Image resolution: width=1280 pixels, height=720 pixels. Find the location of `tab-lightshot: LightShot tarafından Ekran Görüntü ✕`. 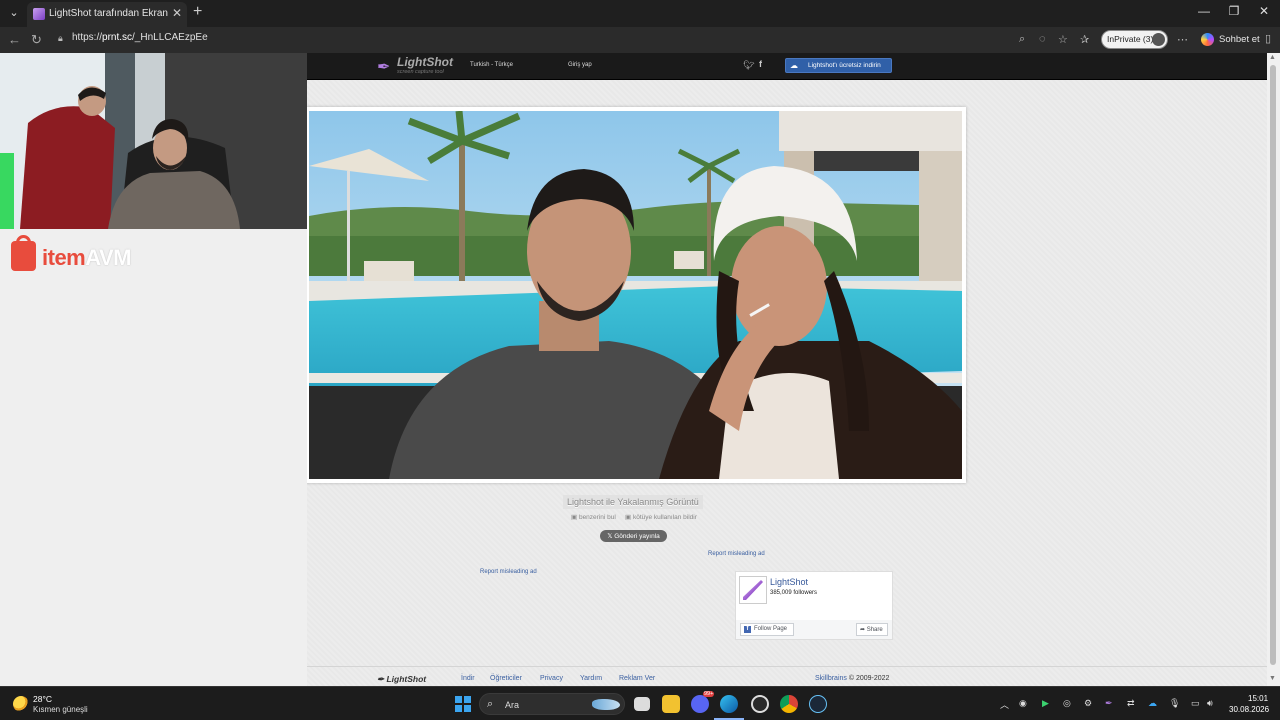

tab-lightshot: LightShot tarafından Ekran Görüntü ✕ is located at coordinates (107, 14).